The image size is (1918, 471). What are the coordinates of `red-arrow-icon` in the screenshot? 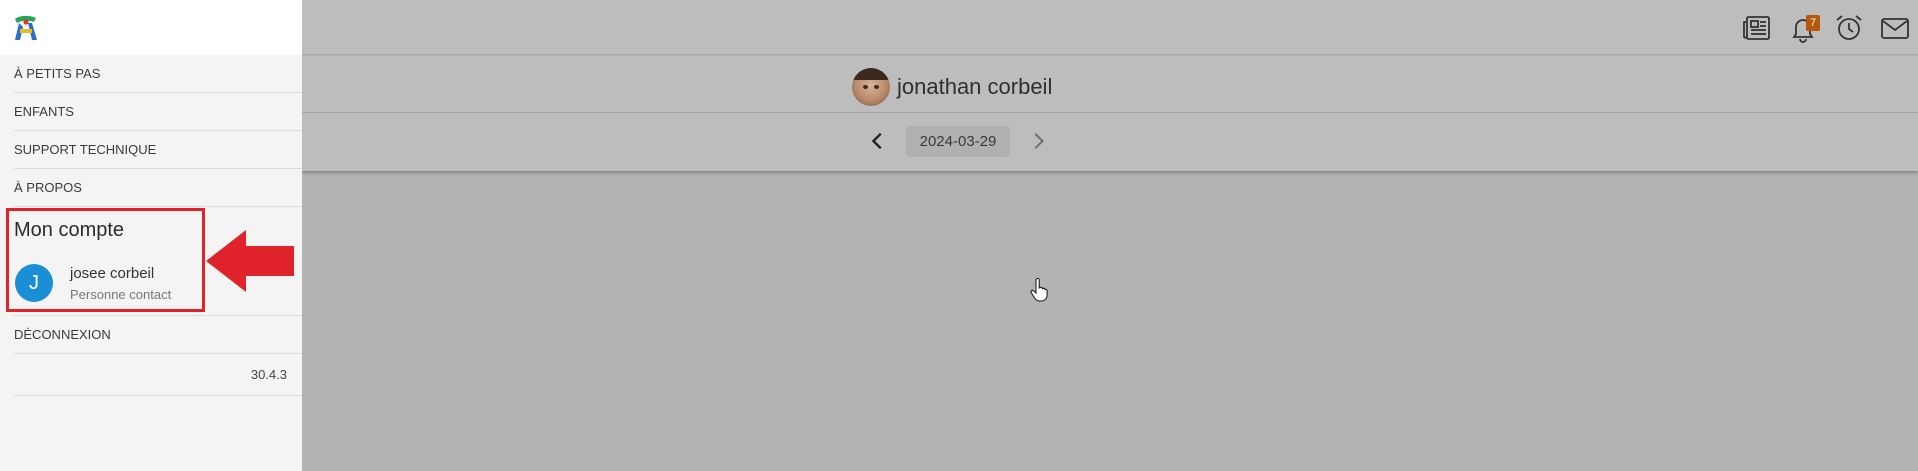 It's located at (250, 261).